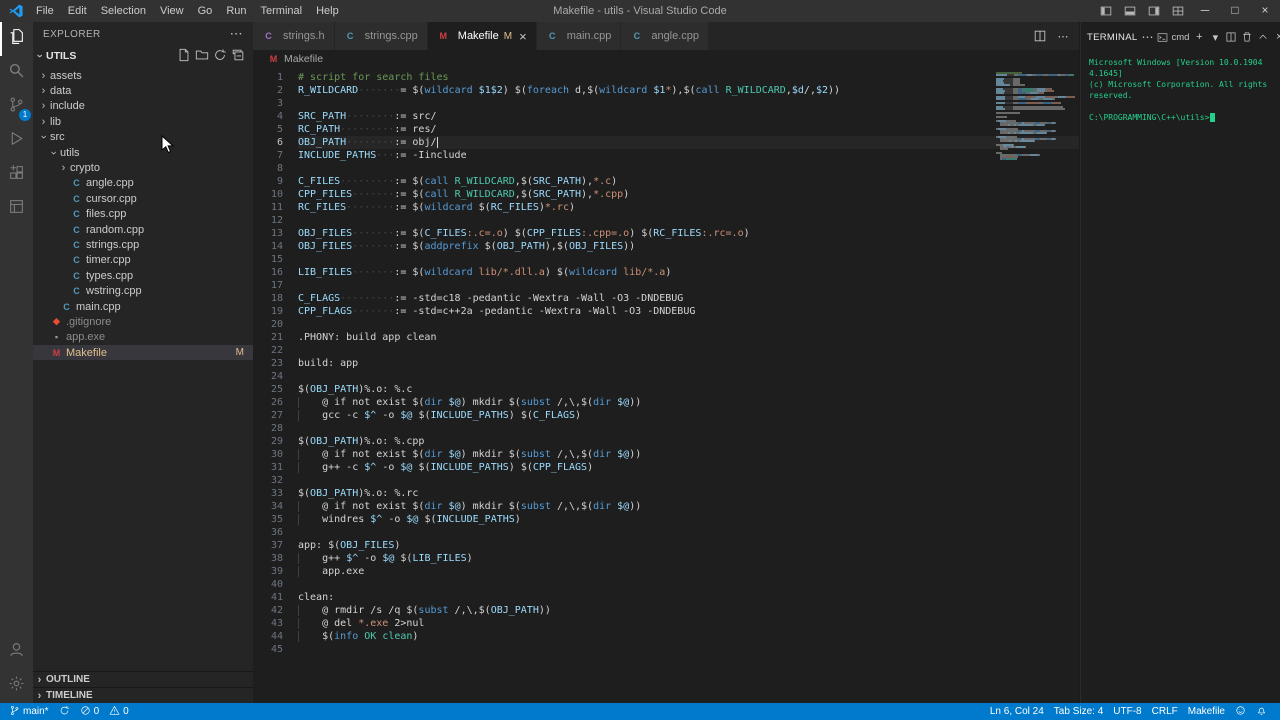 Image resolution: width=1280 pixels, height=720 pixels. I want to click on tab-makefile: M Makefile M ×, so click(482, 36).